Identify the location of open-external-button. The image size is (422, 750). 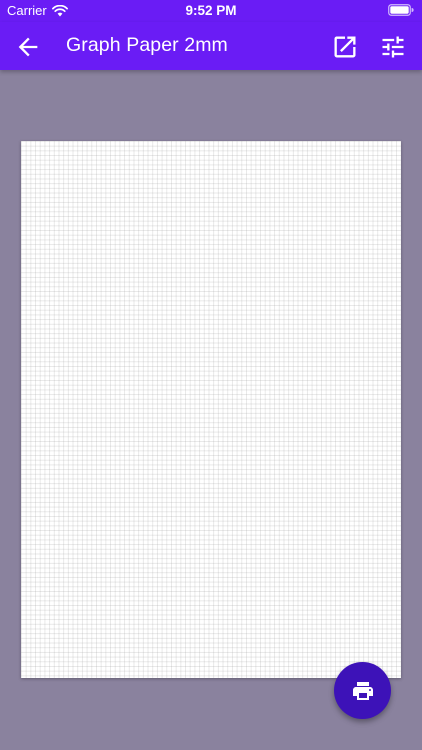
(345, 47).